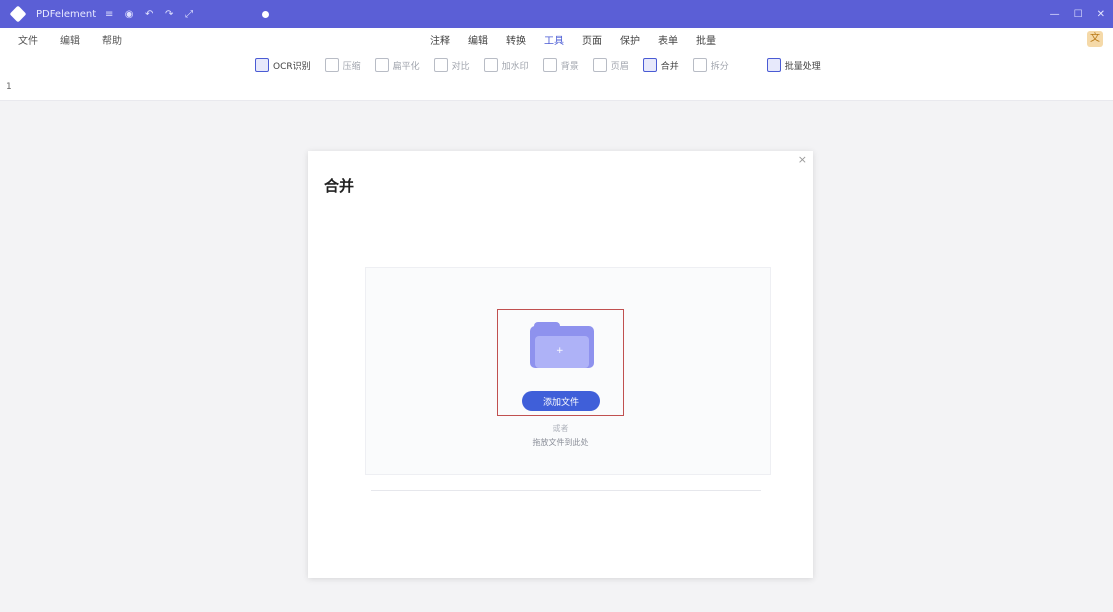 The width and height of the screenshot is (1113, 612). Describe the element at coordinates (773, 65) in the screenshot. I see `batch-icon` at that location.